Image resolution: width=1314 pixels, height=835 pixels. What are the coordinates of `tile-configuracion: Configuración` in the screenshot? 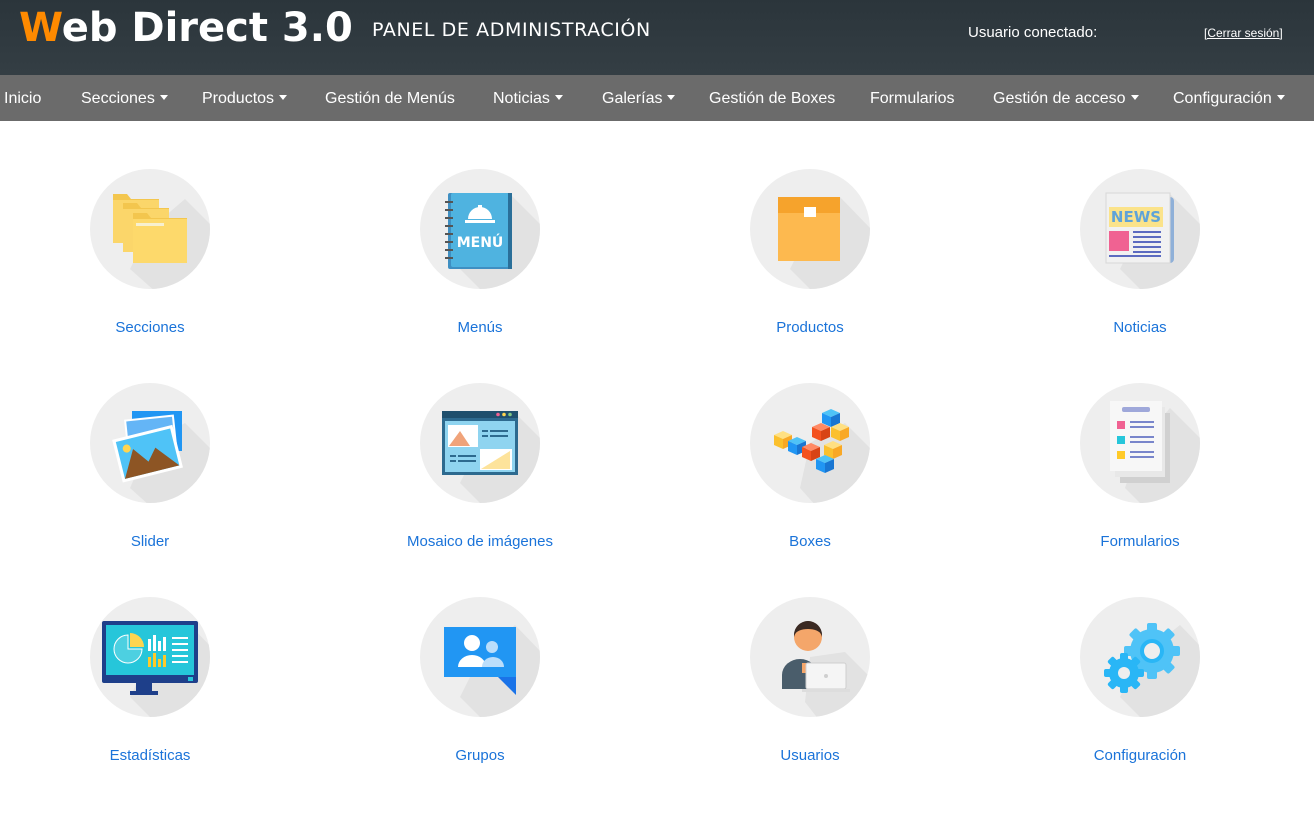 It's located at (1140, 692).